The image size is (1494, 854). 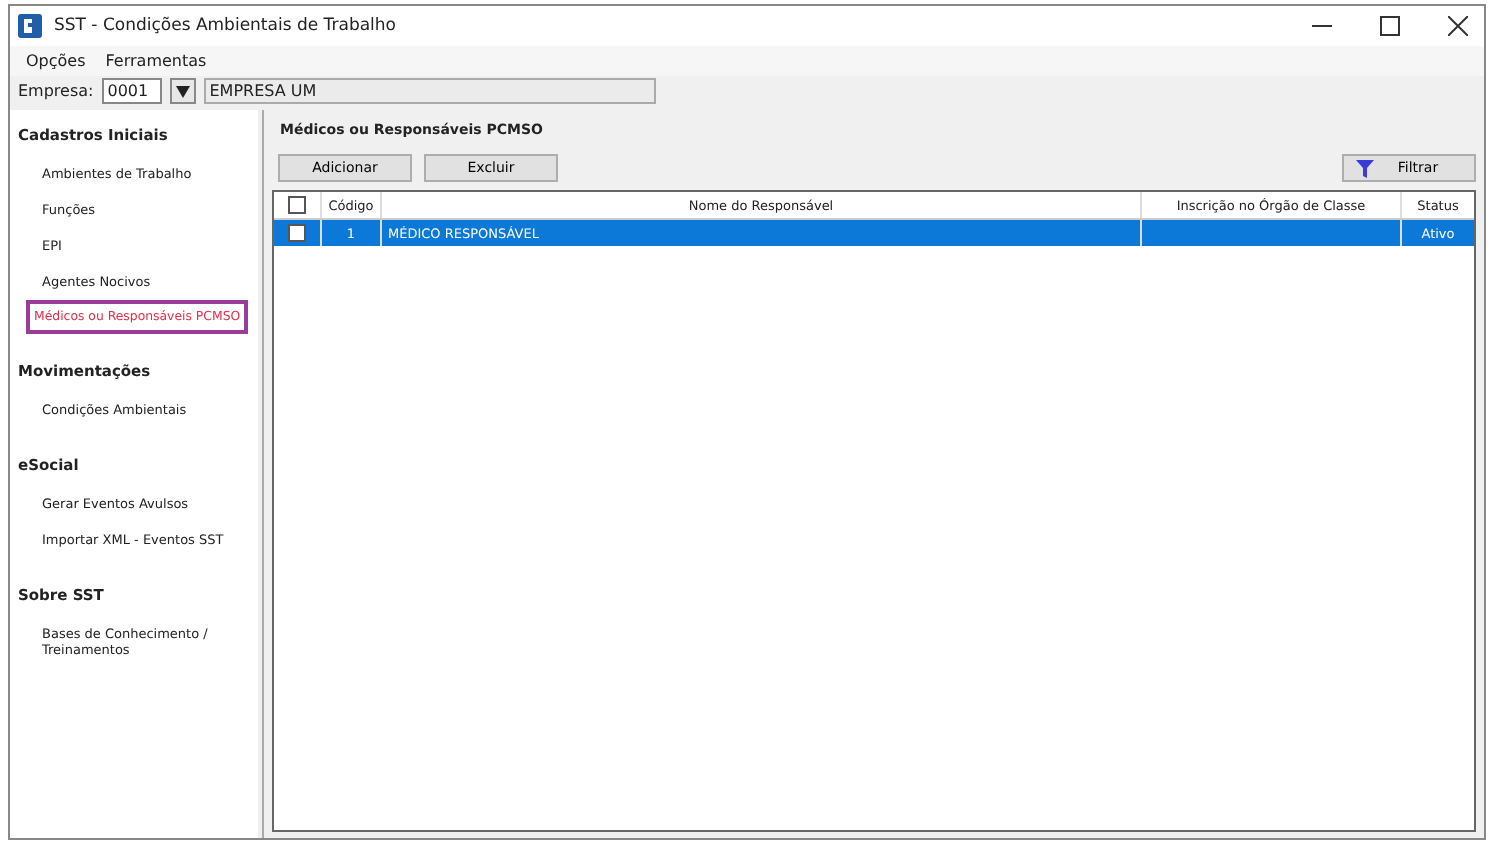 I want to click on app-logo-icon, so click(x=30, y=26).